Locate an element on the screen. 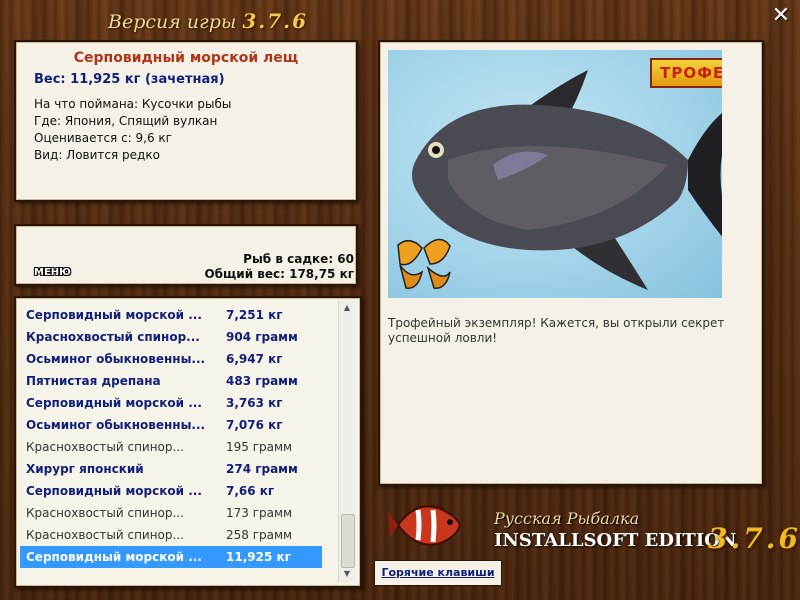 Image resolution: width=800 pixels, height=600 pixels. game-logo-icon is located at coordinates (428, 525).